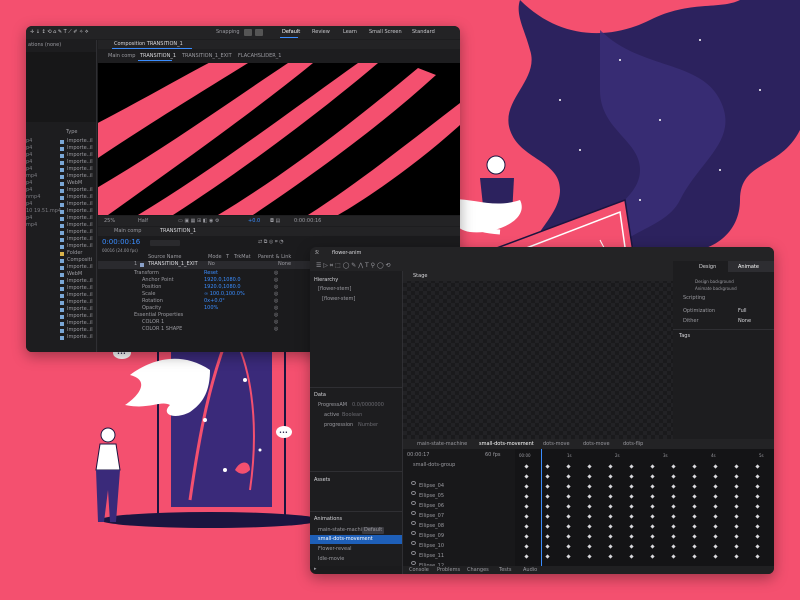 This screenshot has height=600, width=800. Describe the element at coordinates (61, 253) in the screenshot. I see `project-file-row: Folder` at that location.